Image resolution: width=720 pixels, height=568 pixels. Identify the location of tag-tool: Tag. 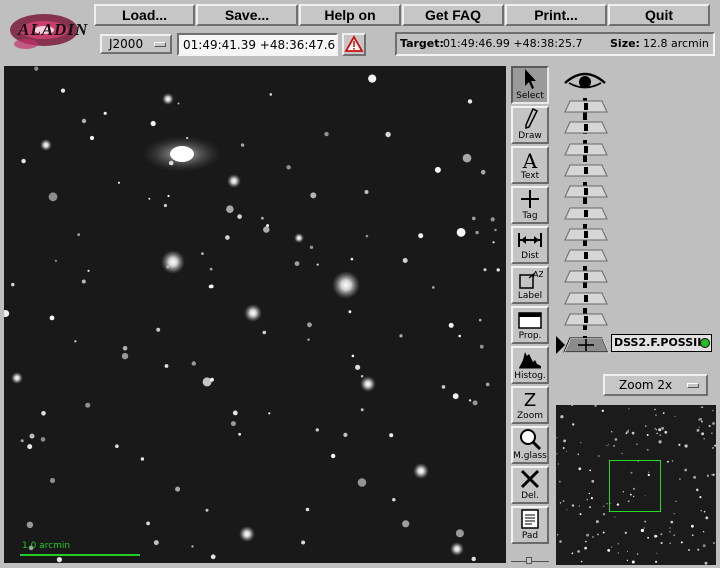
(530, 205).